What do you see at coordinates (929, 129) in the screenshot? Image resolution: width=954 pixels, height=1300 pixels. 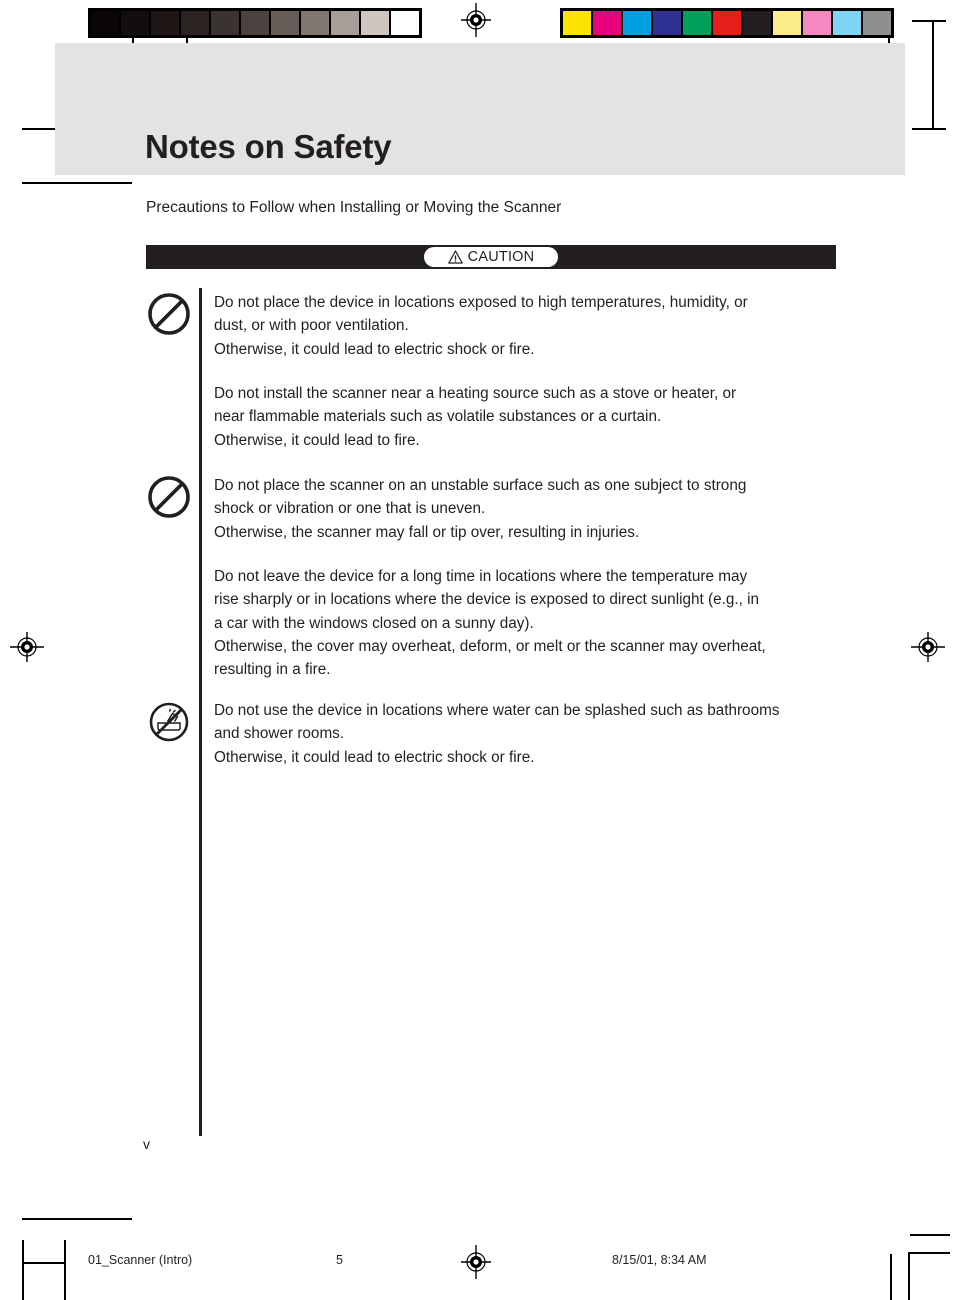 I see `crop-mark-top-right-h2` at bounding box center [929, 129].